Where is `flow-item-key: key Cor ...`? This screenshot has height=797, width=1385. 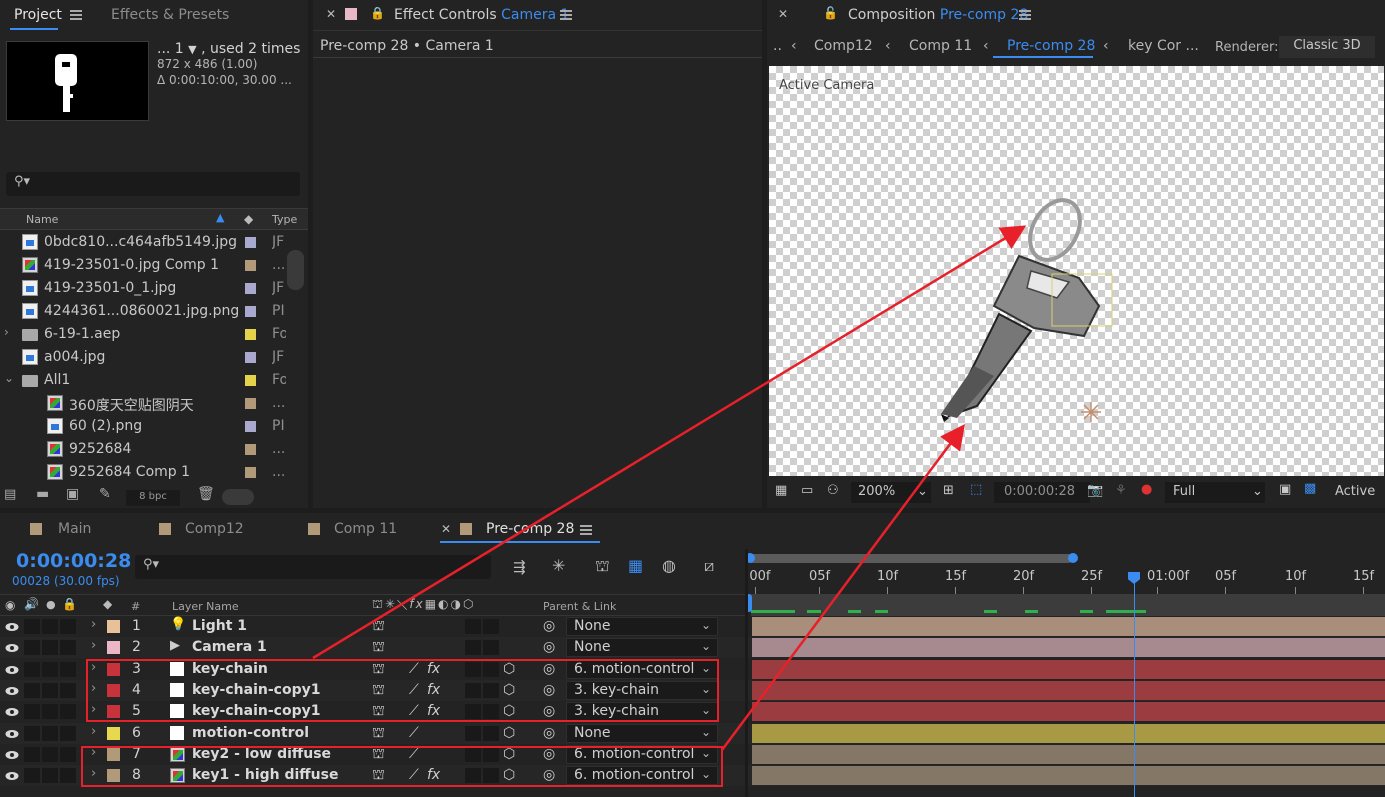 flow-item-key: key Cor ... is located at coordinates (1163, 46).